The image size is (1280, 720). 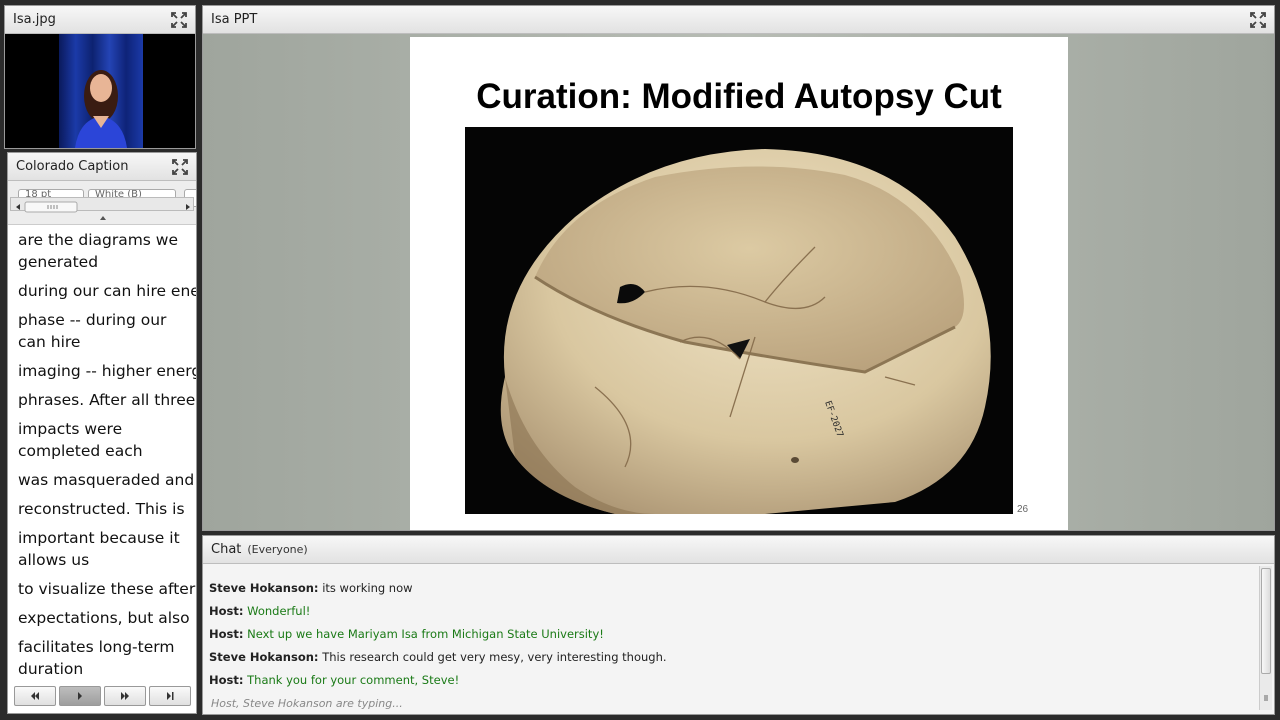 What do you see at coordinates (106, 480) in the screenshot?
I see `caption-line: was masqueraded and` at bounding box center [106, 480].